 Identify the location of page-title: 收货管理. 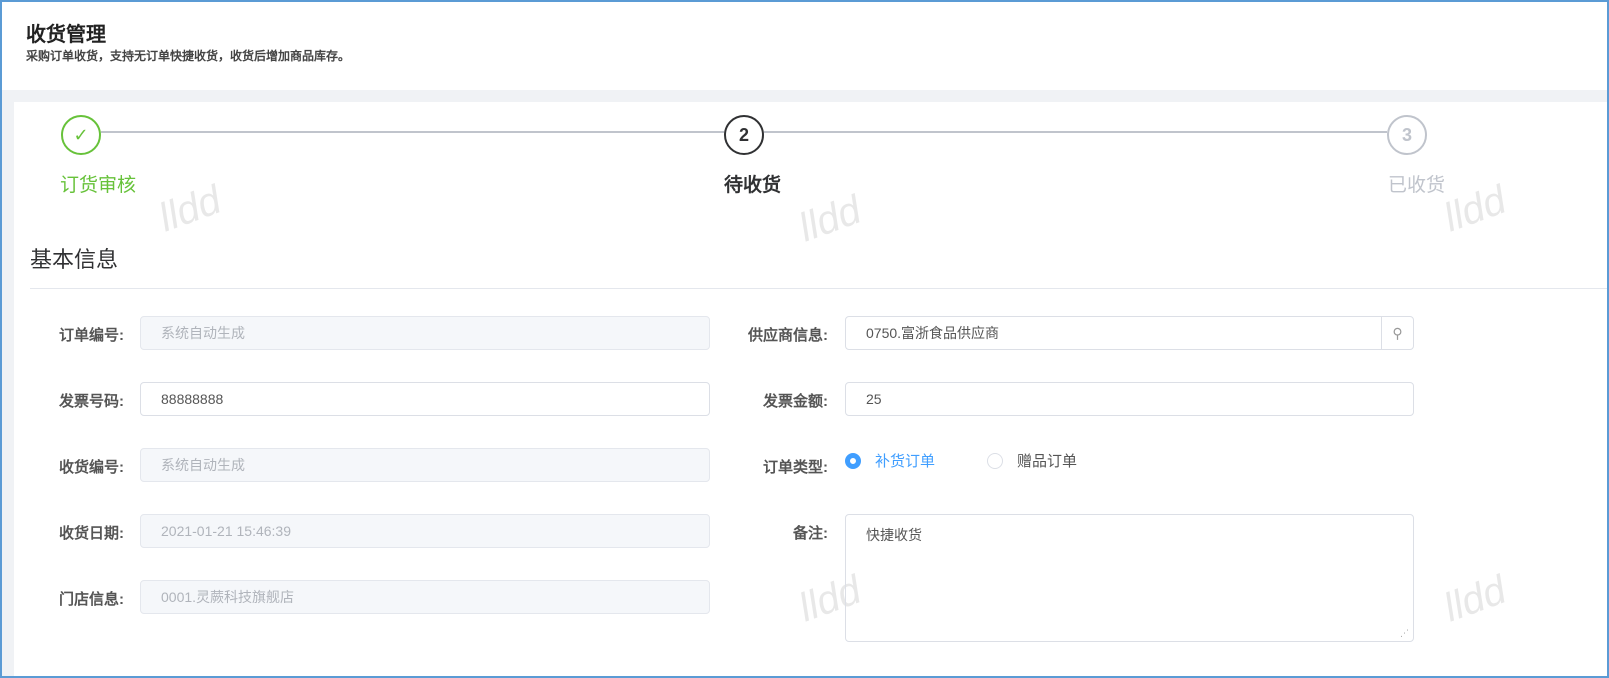
(66, 35).